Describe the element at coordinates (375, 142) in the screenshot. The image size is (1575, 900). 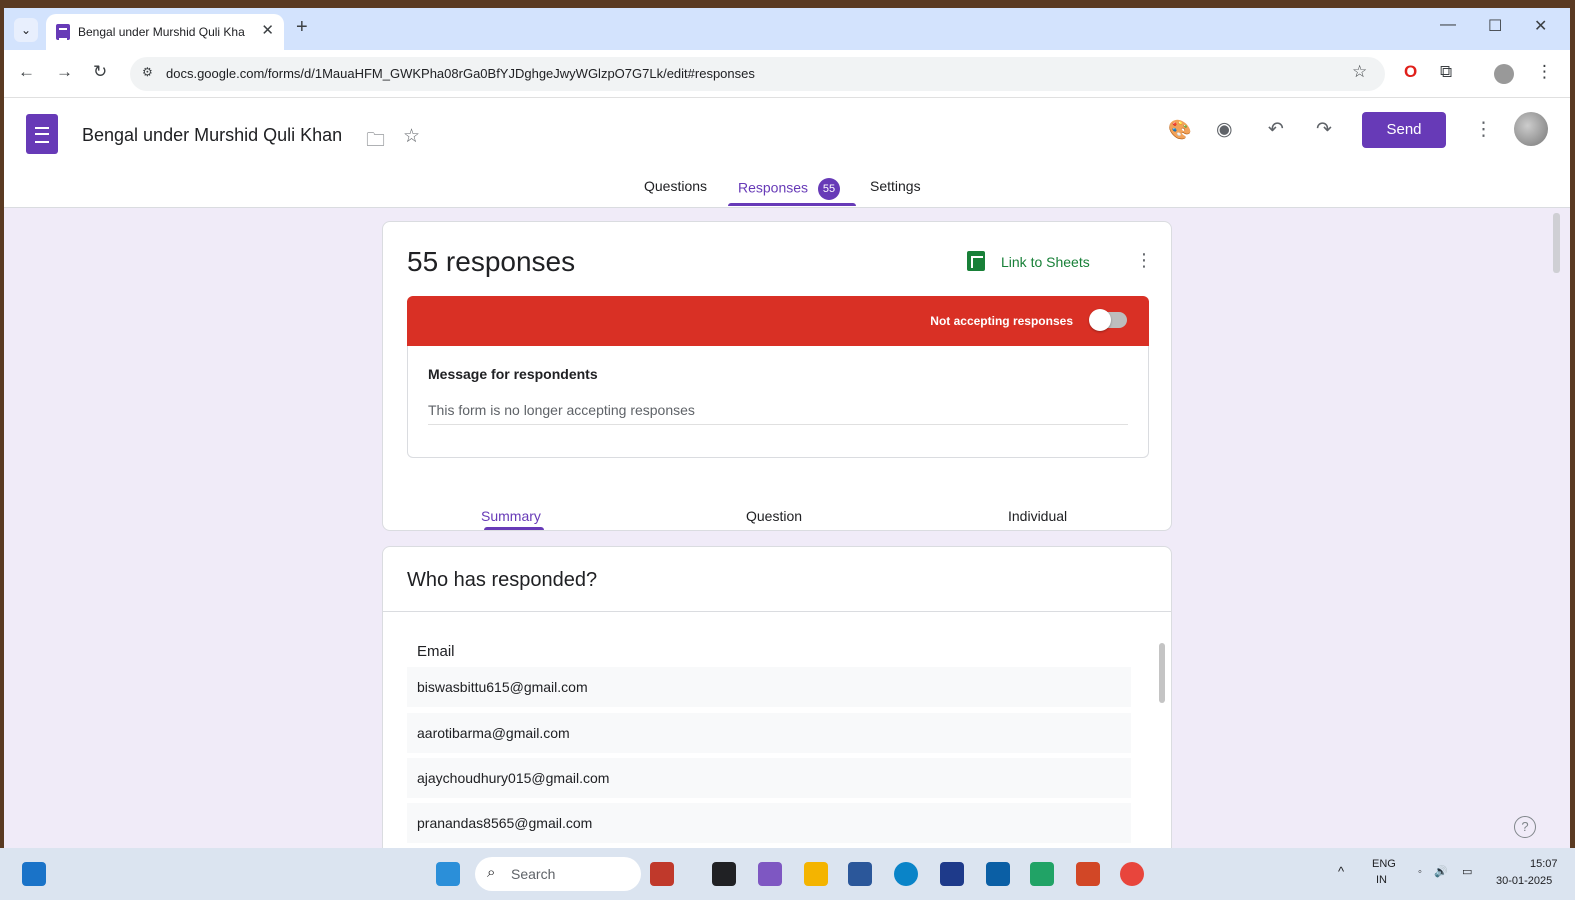
I see `folder-icon: 🗀` at that location.